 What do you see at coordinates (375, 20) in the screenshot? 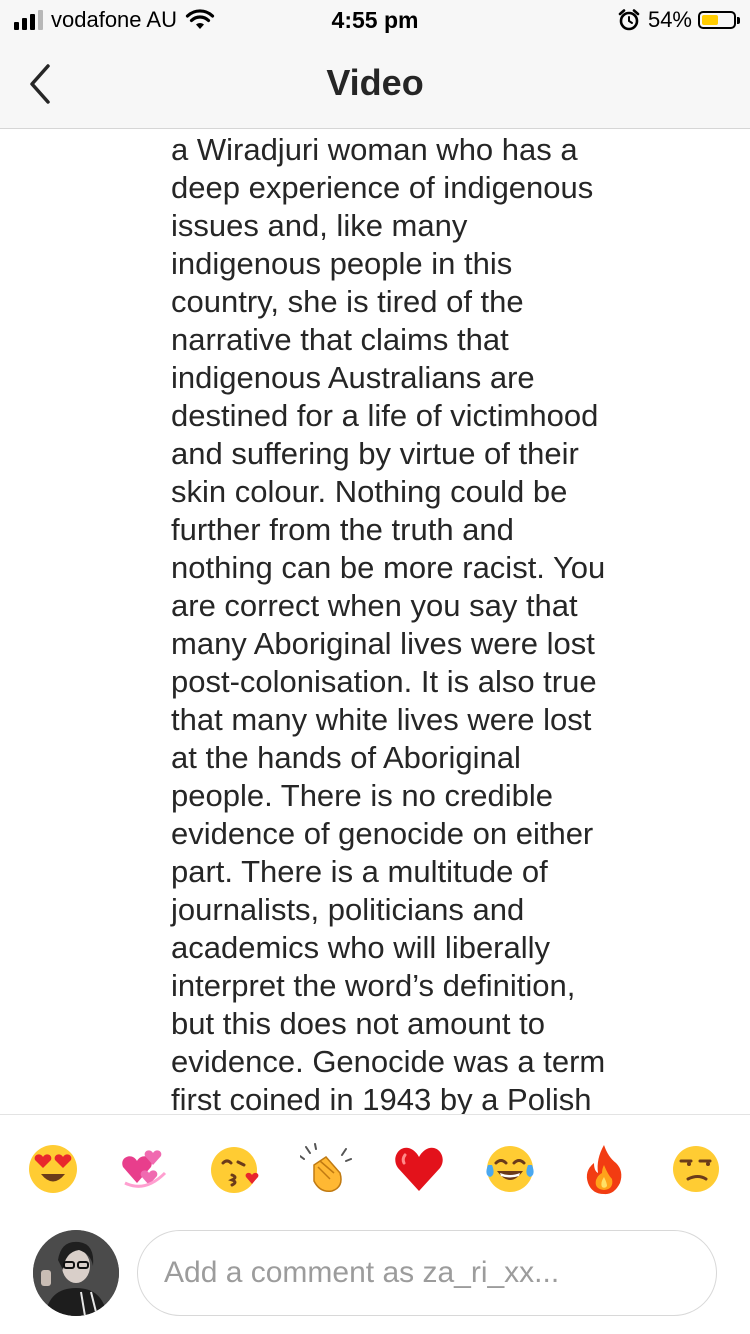
I see `status-bar: vodafone AU 4:55 pm 54%` at bounding box center [375, 20].